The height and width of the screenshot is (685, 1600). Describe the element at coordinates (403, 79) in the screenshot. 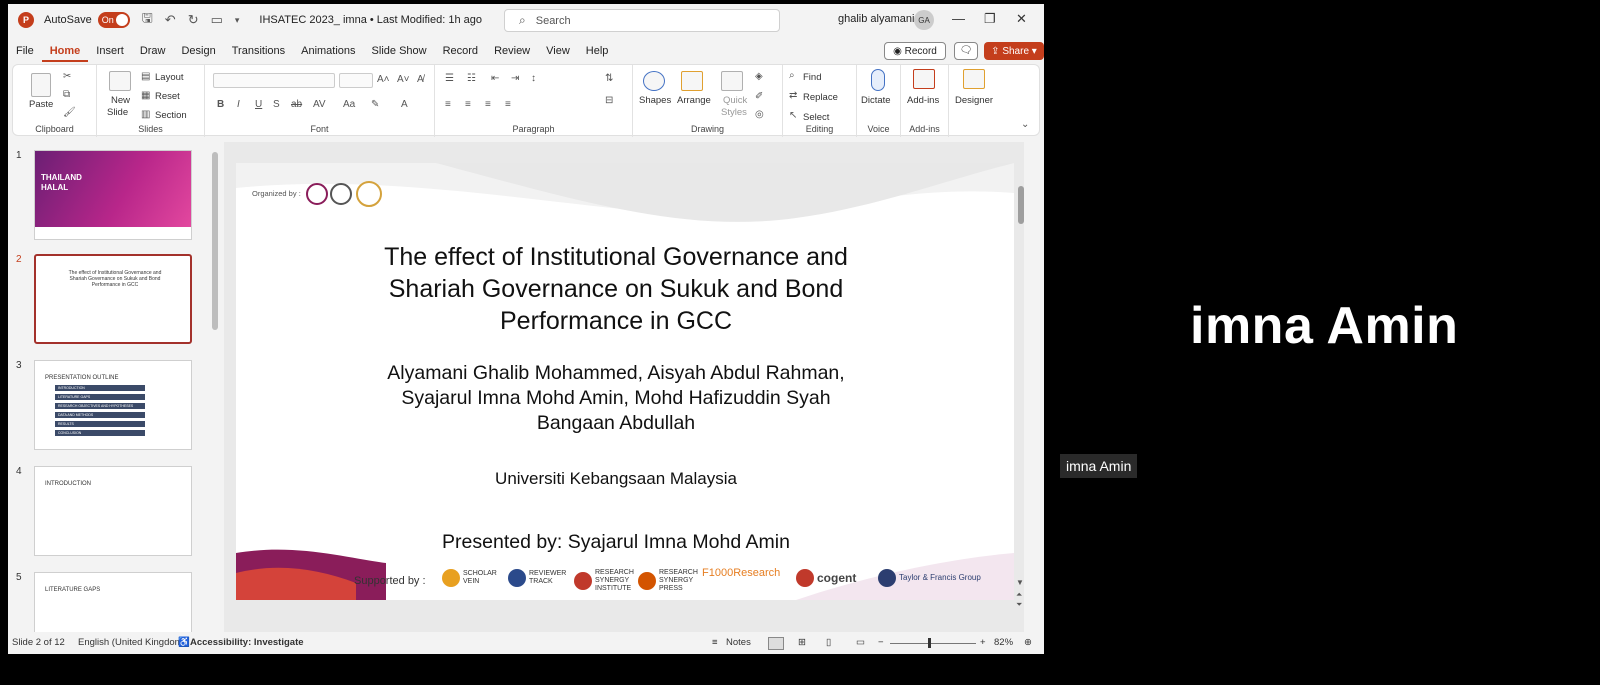

I see `shrink-font-icon: A˅` at that location.